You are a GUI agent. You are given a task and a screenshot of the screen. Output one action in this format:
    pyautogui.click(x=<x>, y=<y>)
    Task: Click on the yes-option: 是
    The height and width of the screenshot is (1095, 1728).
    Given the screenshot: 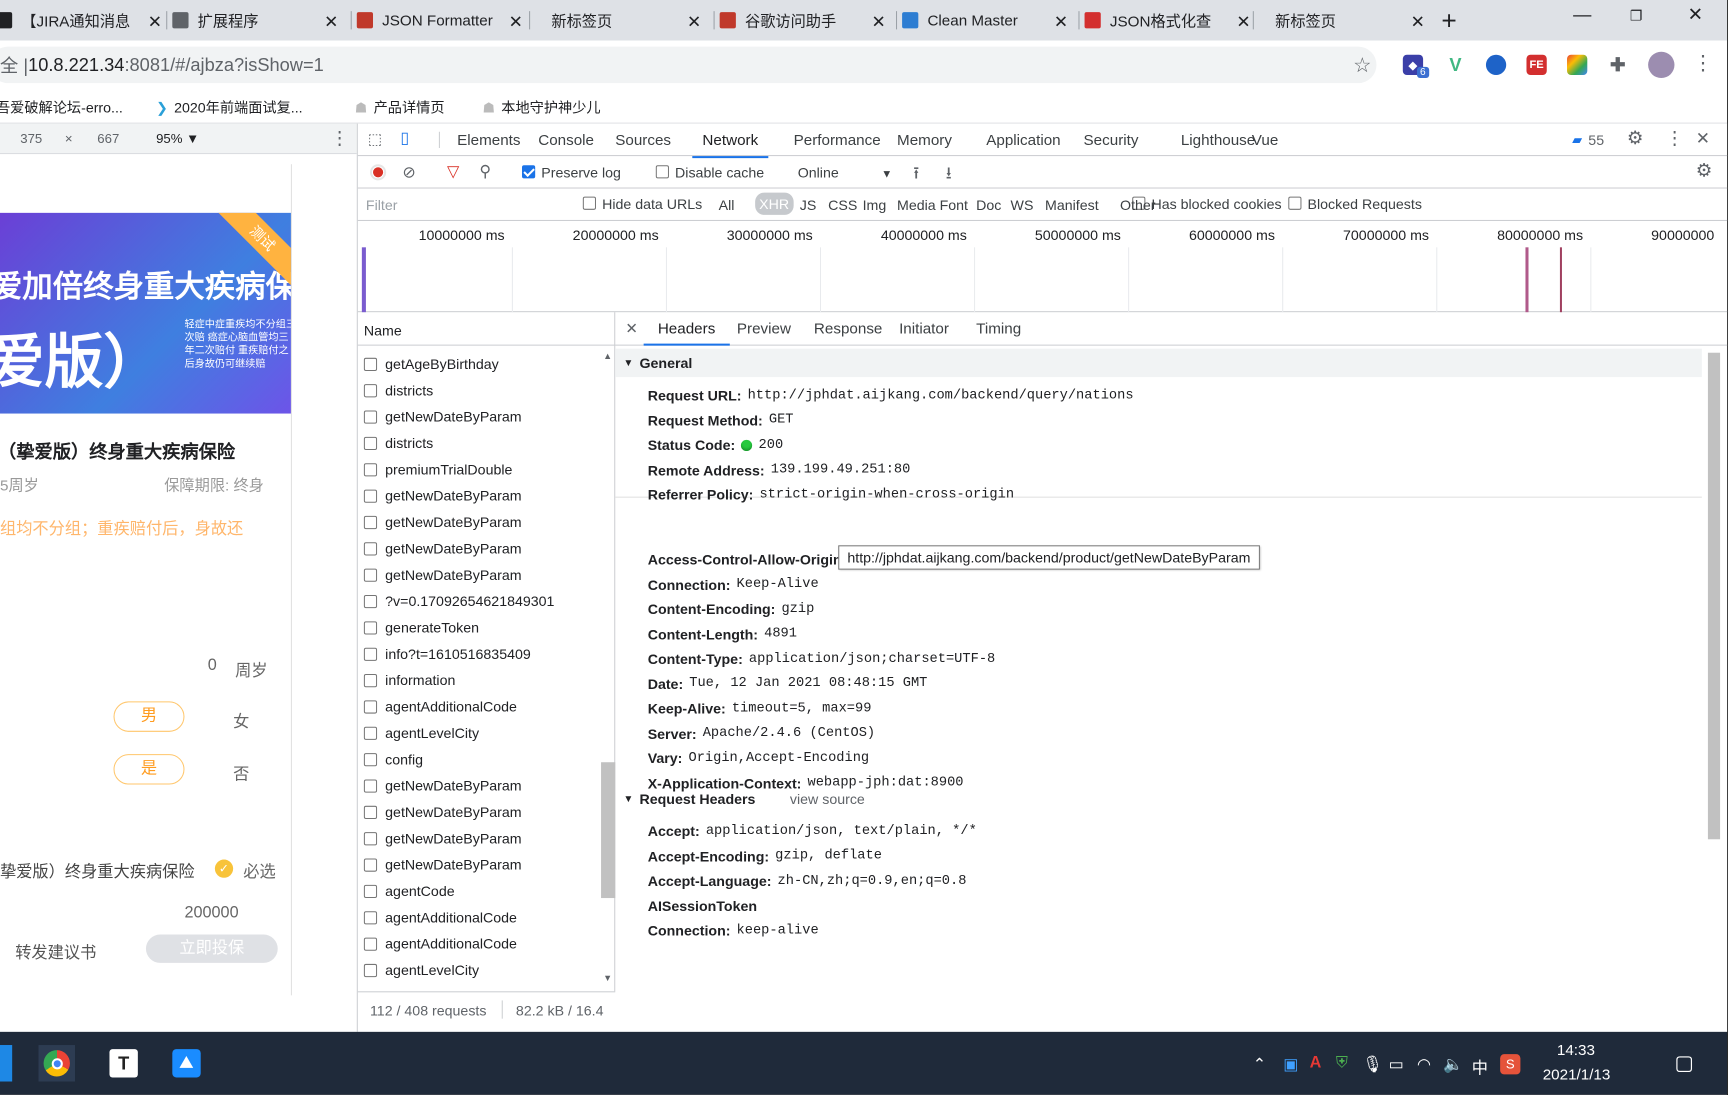 What is the action you would take?
    pyautogui.click(x=149, y=769)
    